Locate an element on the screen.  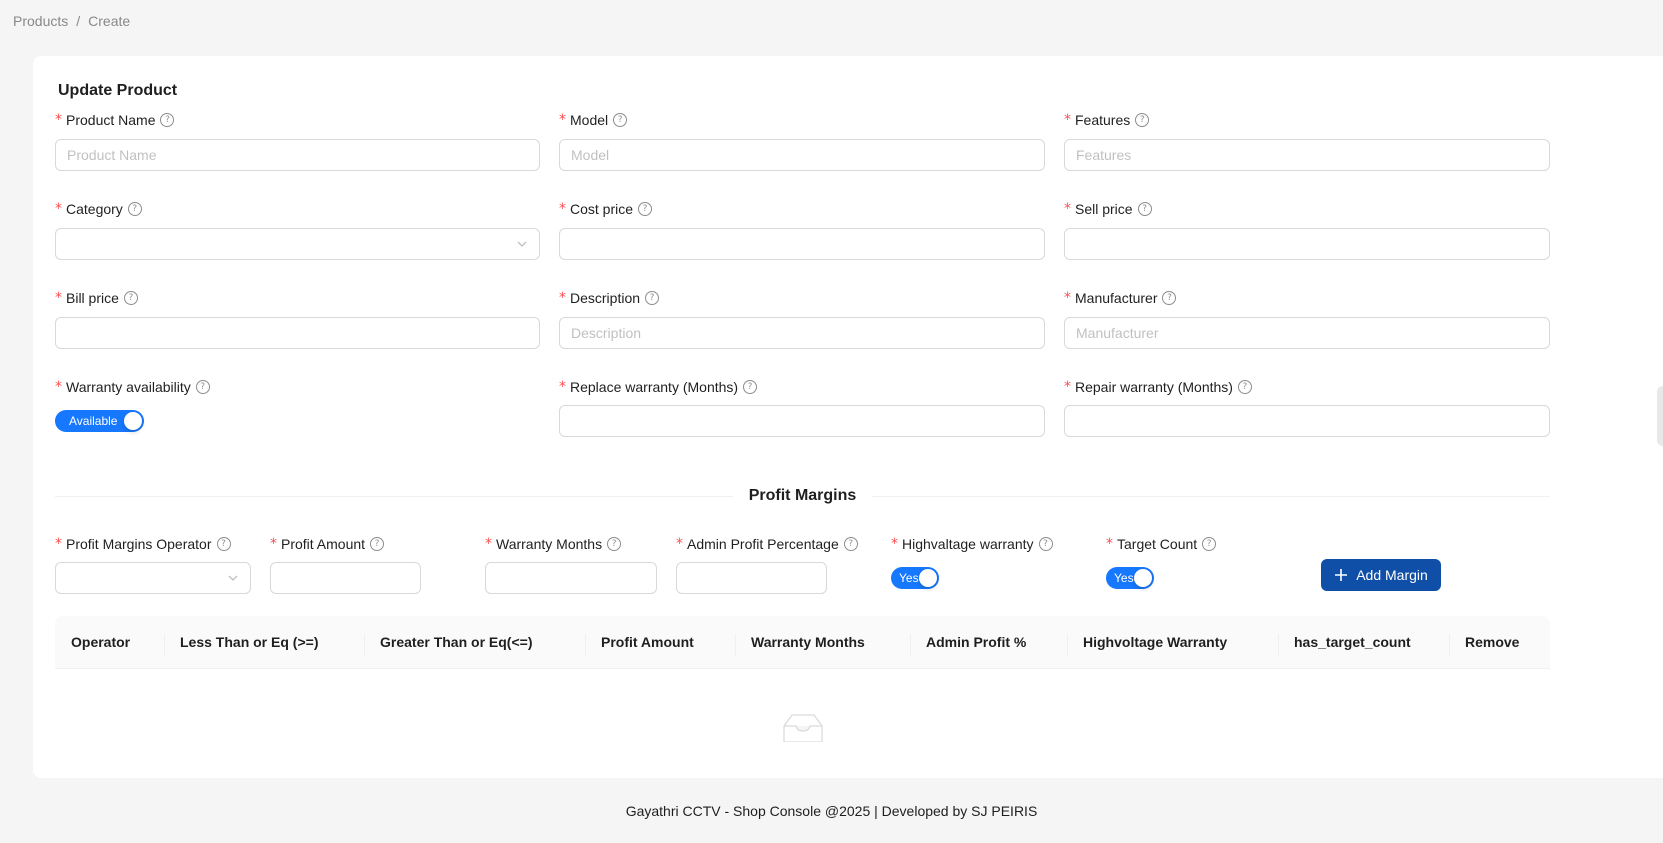
label-text: Repair warranty (Months) is located at coordinates (1154, 387).